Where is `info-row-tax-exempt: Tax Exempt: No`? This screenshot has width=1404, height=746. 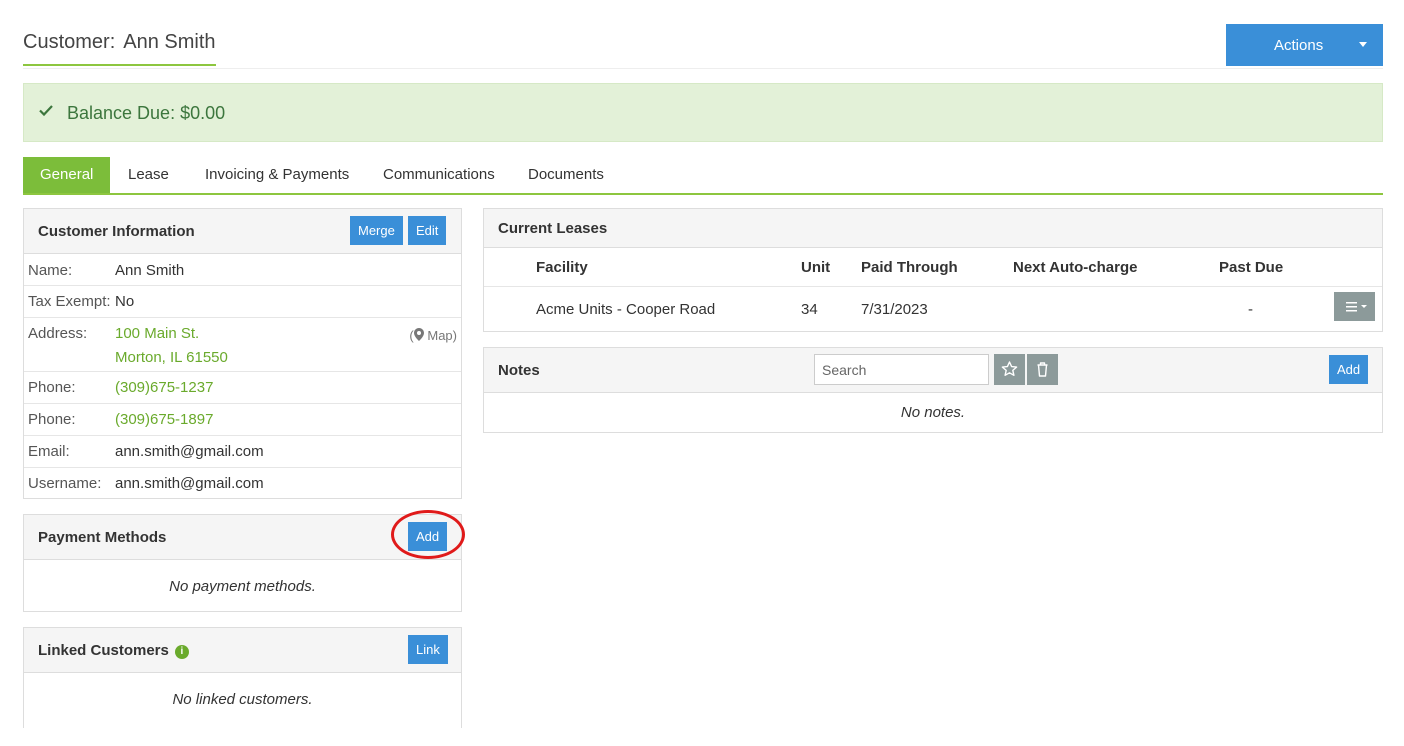 info-row-tax-exempt: Tax Exempt: No is located at coordinates (242, 302).